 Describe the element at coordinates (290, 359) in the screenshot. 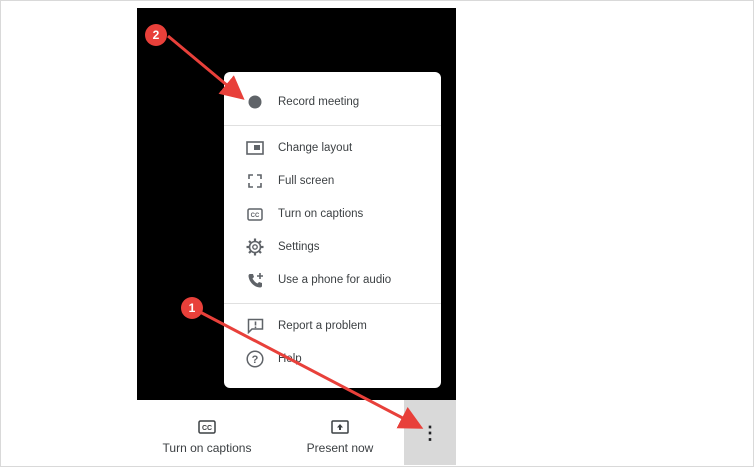

I see `menu-item-label: Help` at that location.